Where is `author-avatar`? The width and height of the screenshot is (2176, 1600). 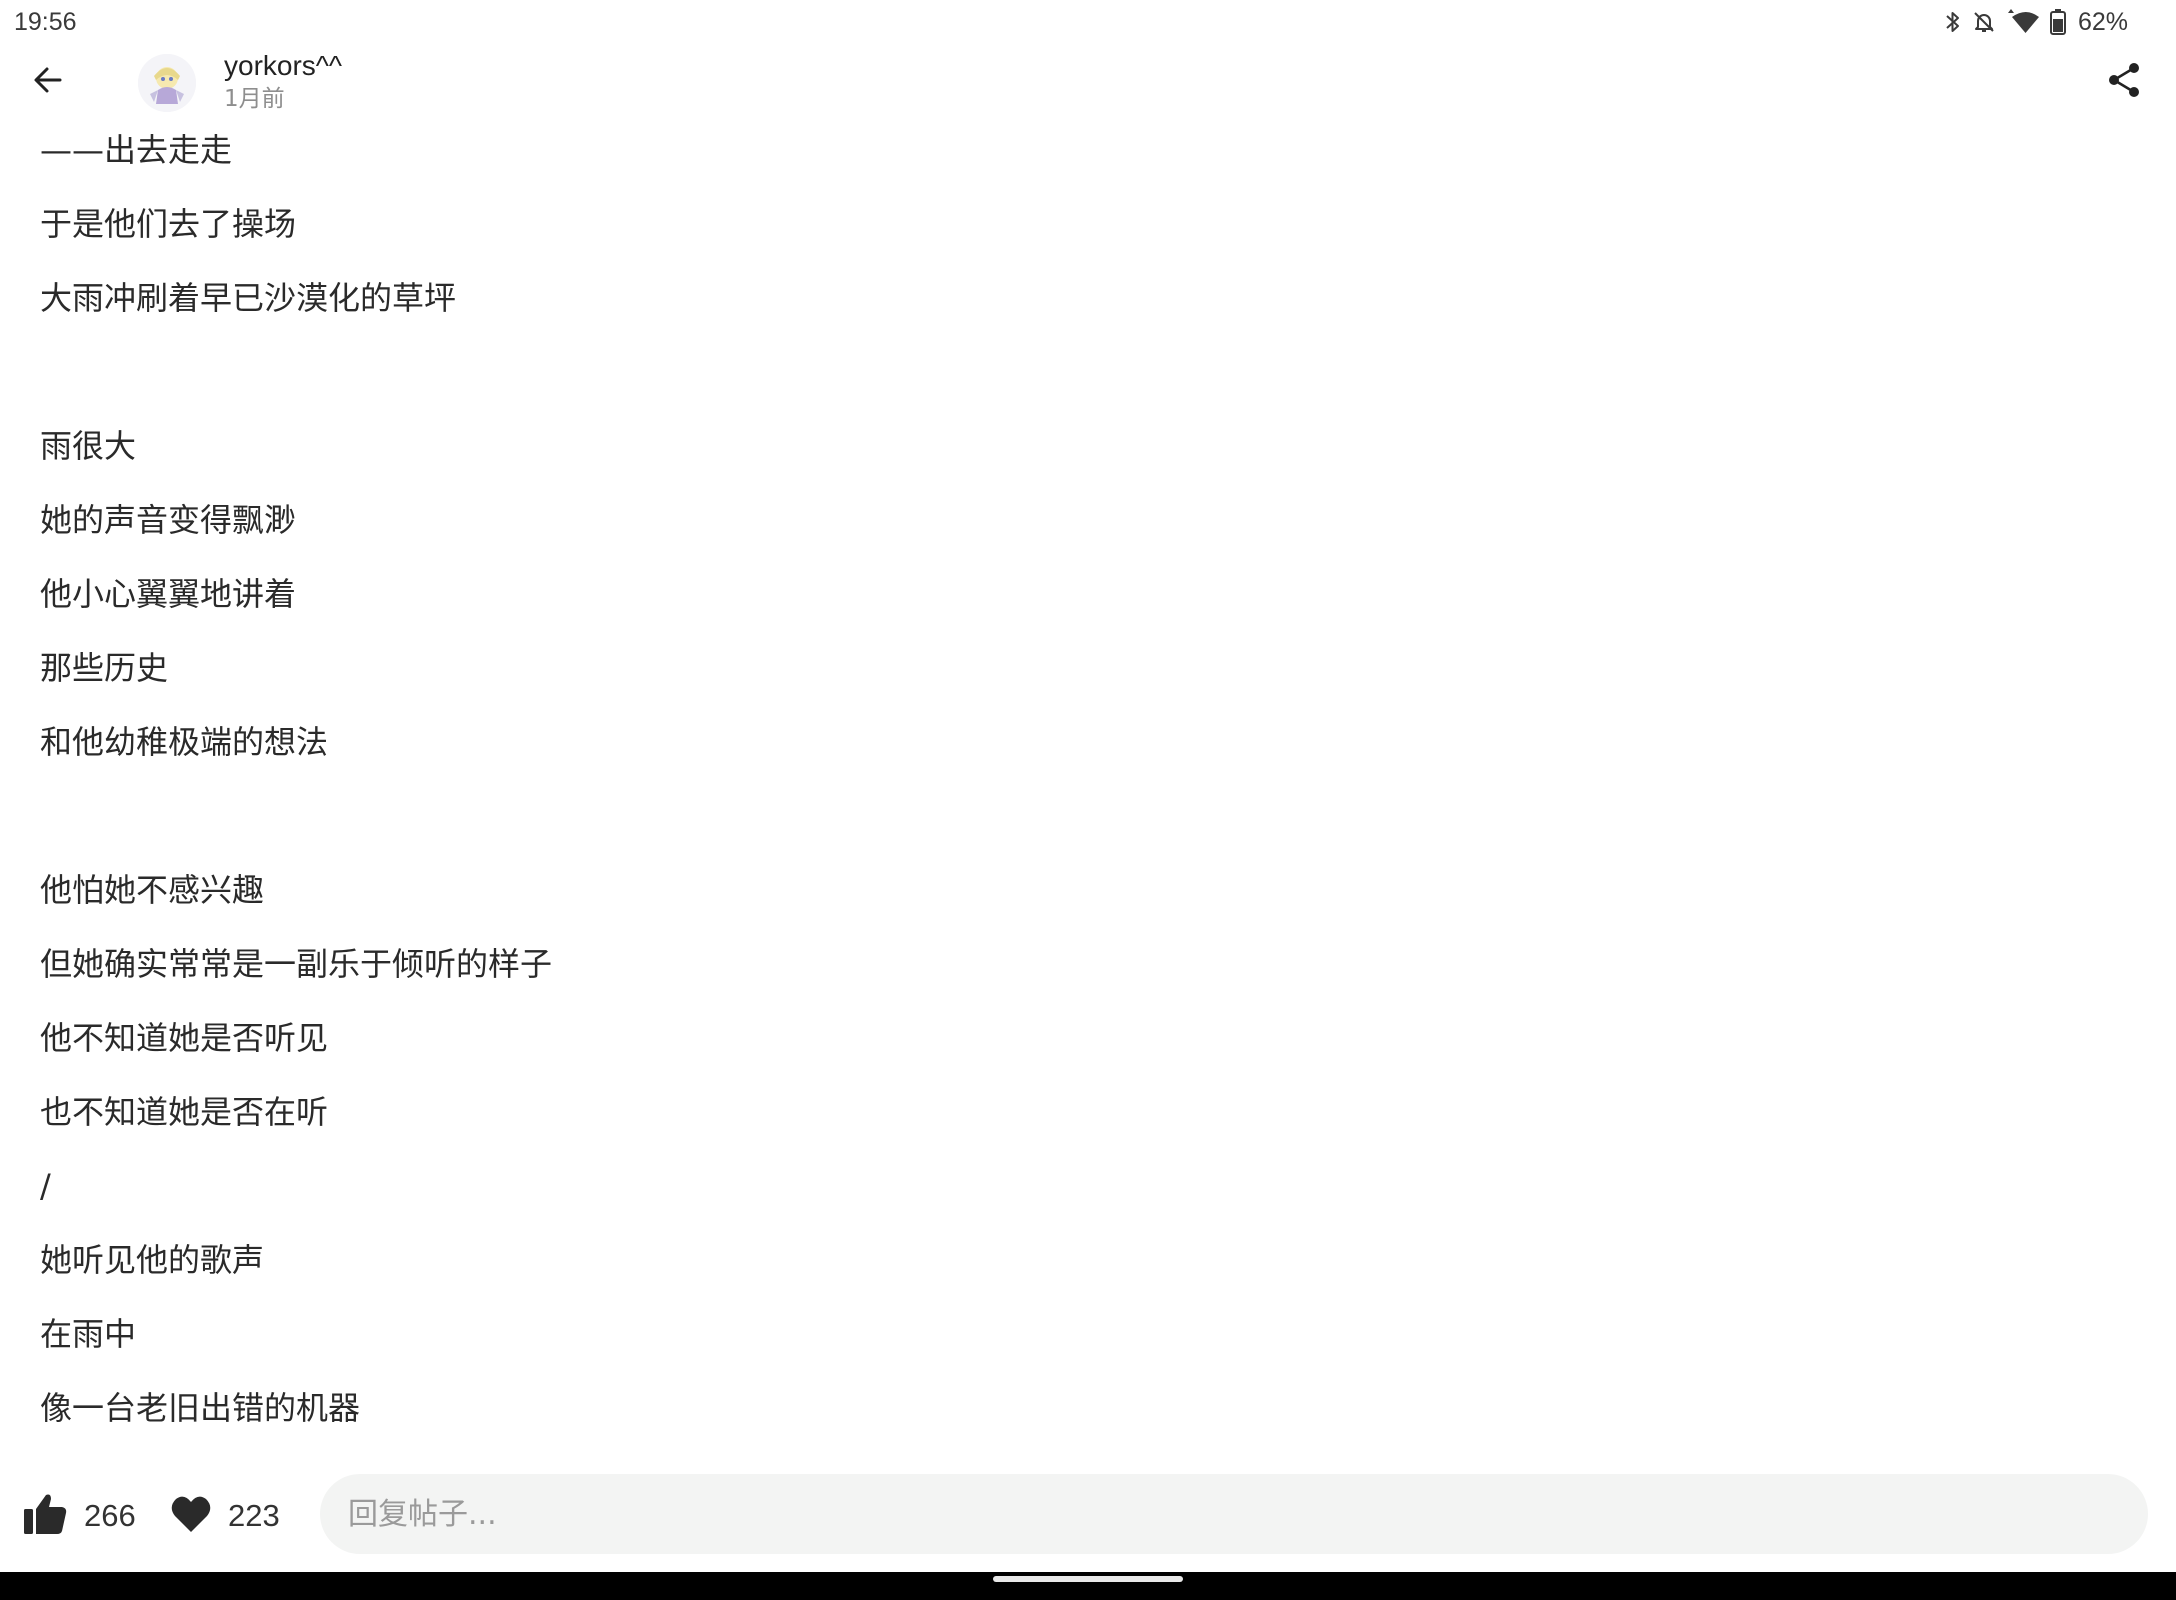
author-avatar is located at coordinates (167, 83).